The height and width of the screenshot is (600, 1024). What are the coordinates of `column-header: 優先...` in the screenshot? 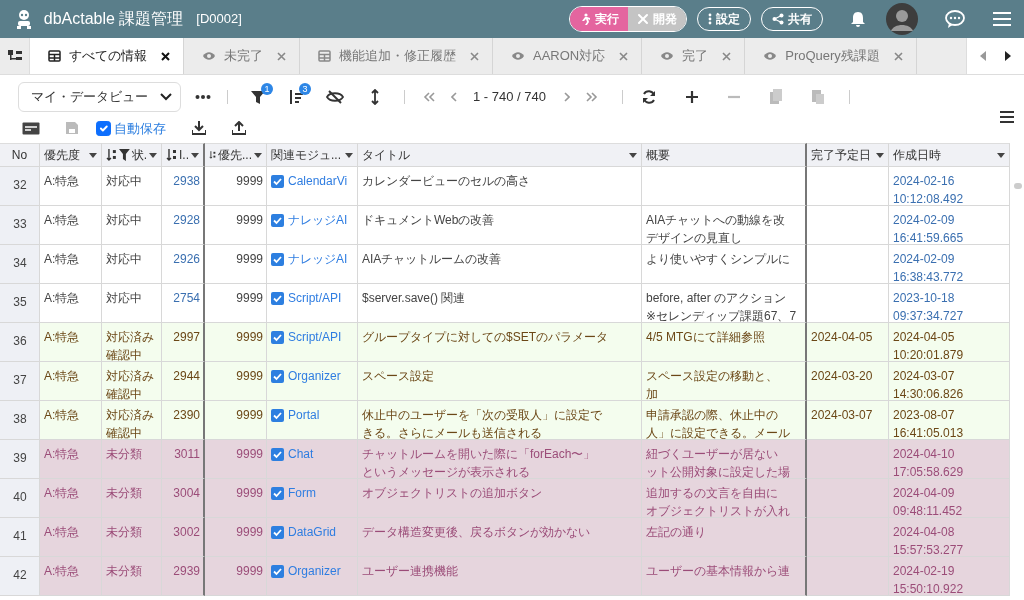 It's located at (236, 155).